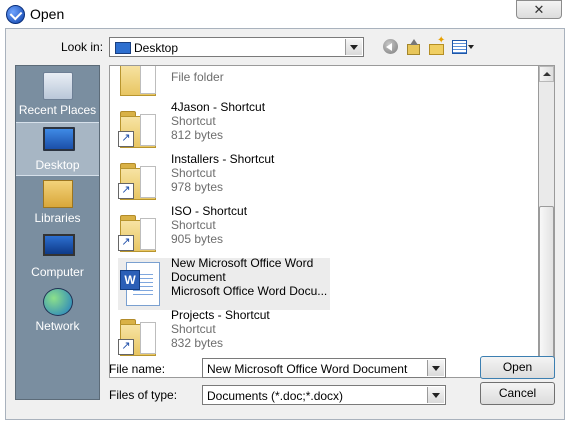 The height and width of the screenshot is (425, 571). I want to click on place-libraries: Libraries, so click(57, 202).